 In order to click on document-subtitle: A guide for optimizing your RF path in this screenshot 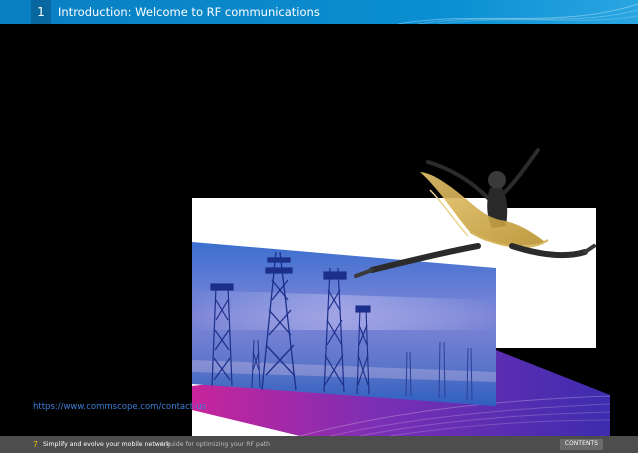, I will do `click(215, 444)`.